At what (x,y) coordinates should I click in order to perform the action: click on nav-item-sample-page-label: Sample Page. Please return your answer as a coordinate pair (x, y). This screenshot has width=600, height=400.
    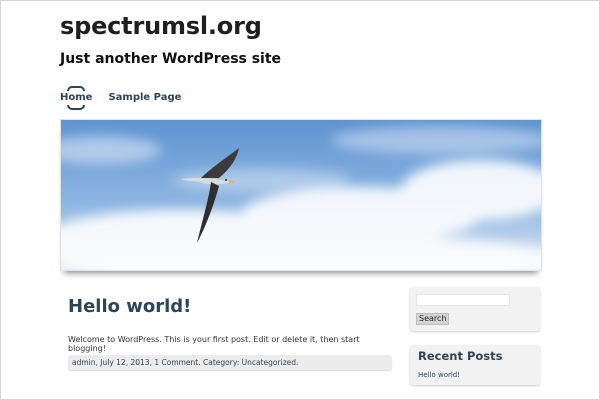
    Looking at the image, I should click on (145, 97).